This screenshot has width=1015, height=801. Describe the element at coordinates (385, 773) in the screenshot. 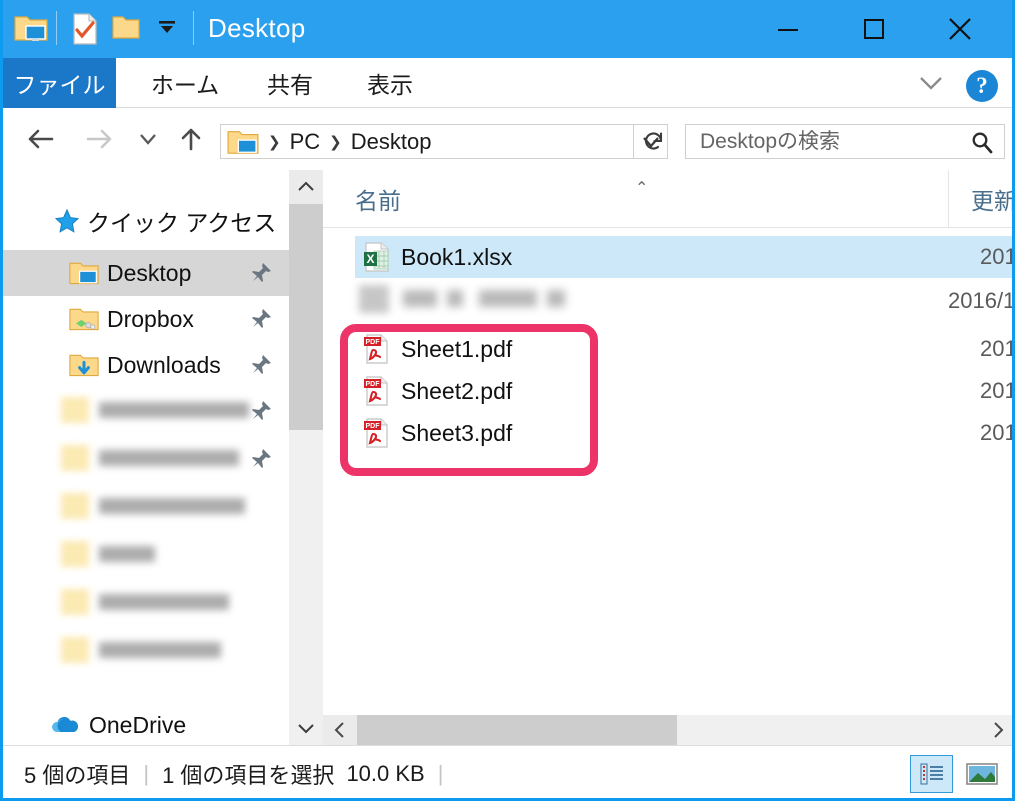

I see `status-selection-size: 10.0 KB` at that location.